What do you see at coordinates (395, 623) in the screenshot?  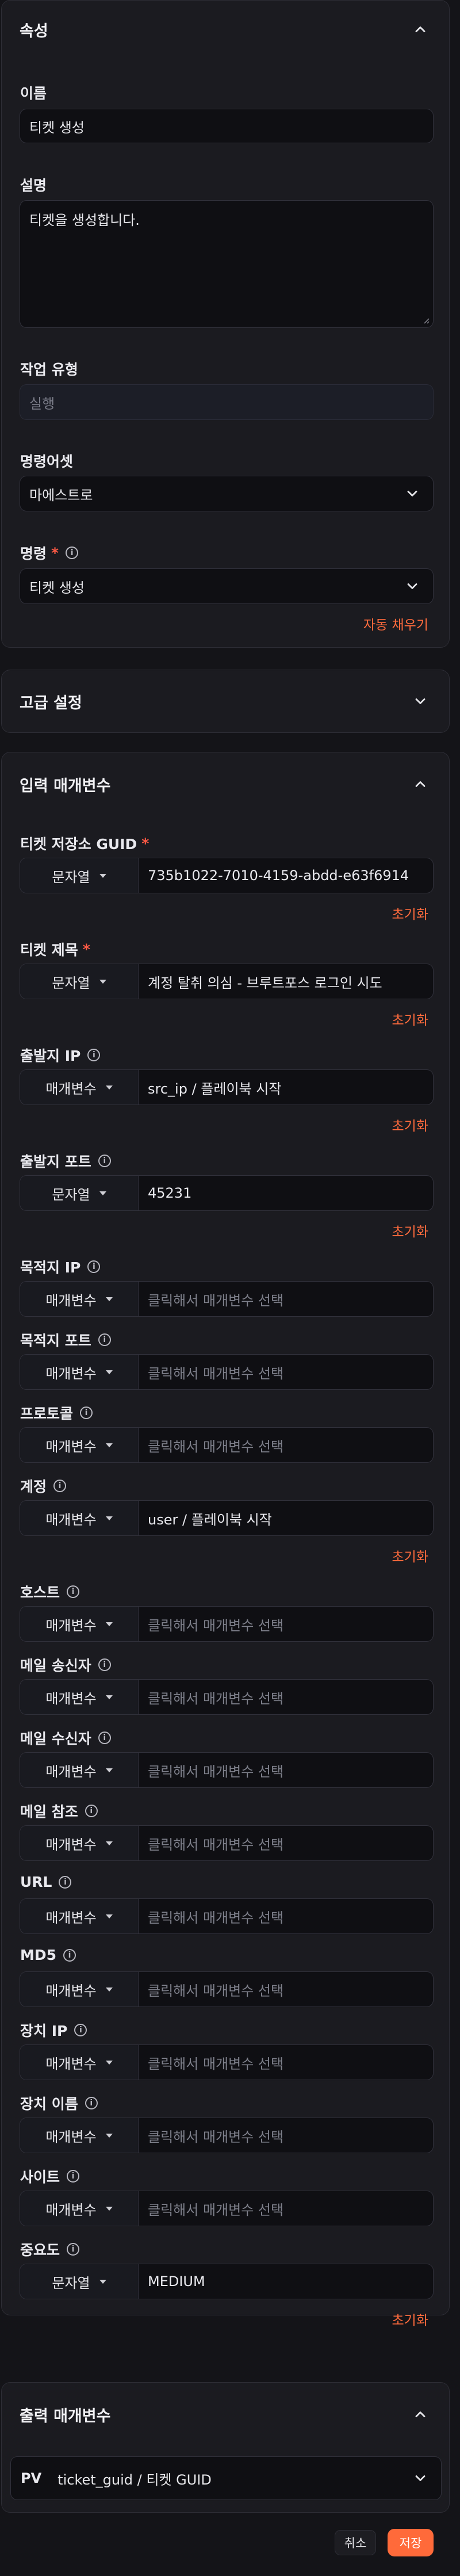 I see `autofill-link: 자동 채우기` at bounding box center [395, 623].